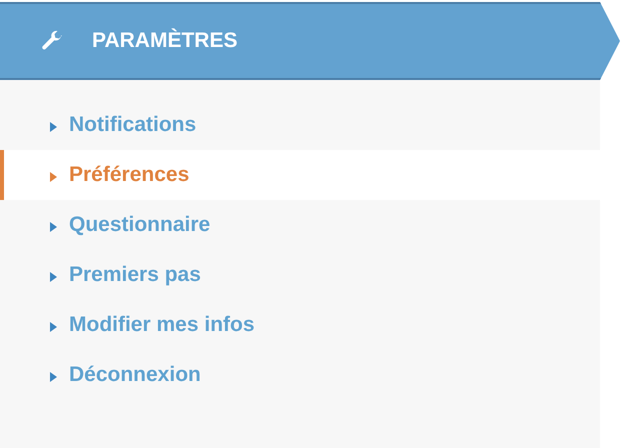  Describe the element at coordinates (300, 375) in the screenshot. I see `menu-item: Déconnexion` at that location.